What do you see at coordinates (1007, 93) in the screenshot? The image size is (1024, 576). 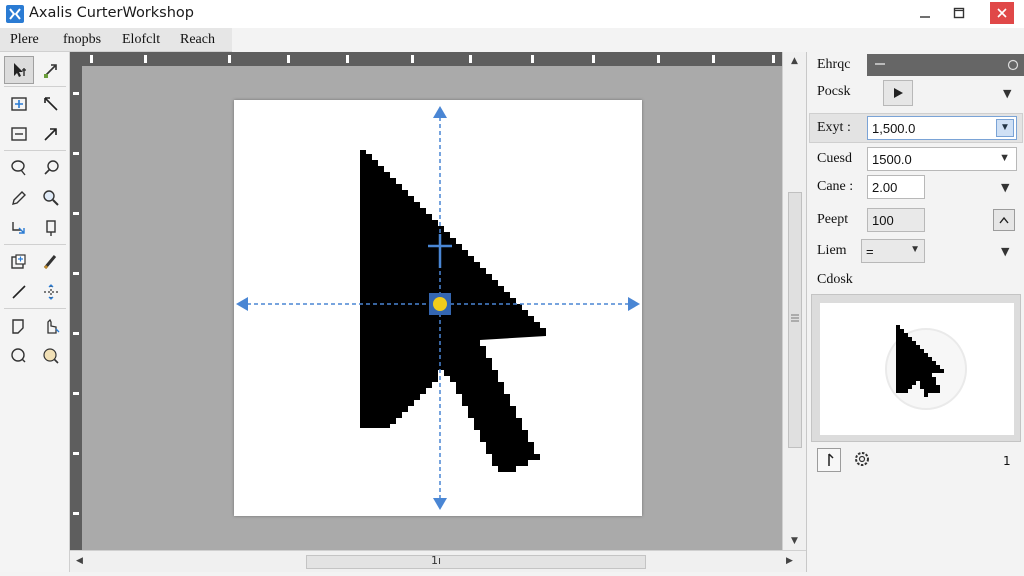 I see `dropdown-arrow-icon: ▼` at bounding box center [1007, 93].